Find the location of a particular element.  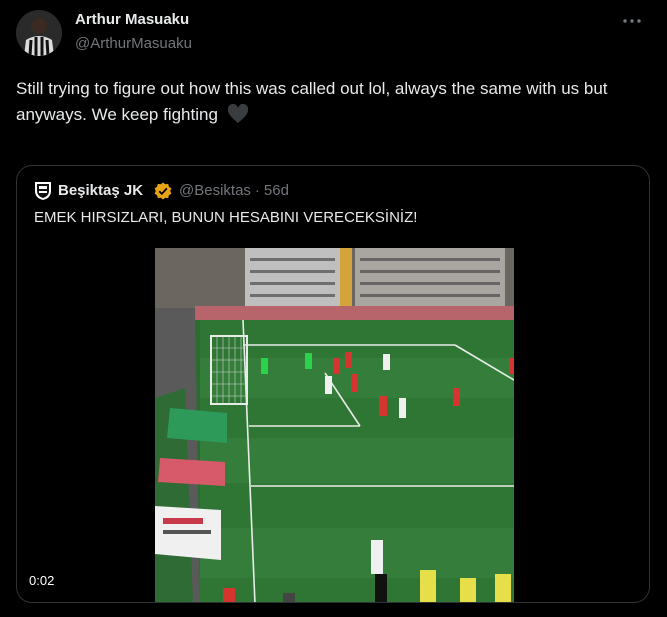

quoted-author-handle: @Besiktas is located at coordinates (215, 190).